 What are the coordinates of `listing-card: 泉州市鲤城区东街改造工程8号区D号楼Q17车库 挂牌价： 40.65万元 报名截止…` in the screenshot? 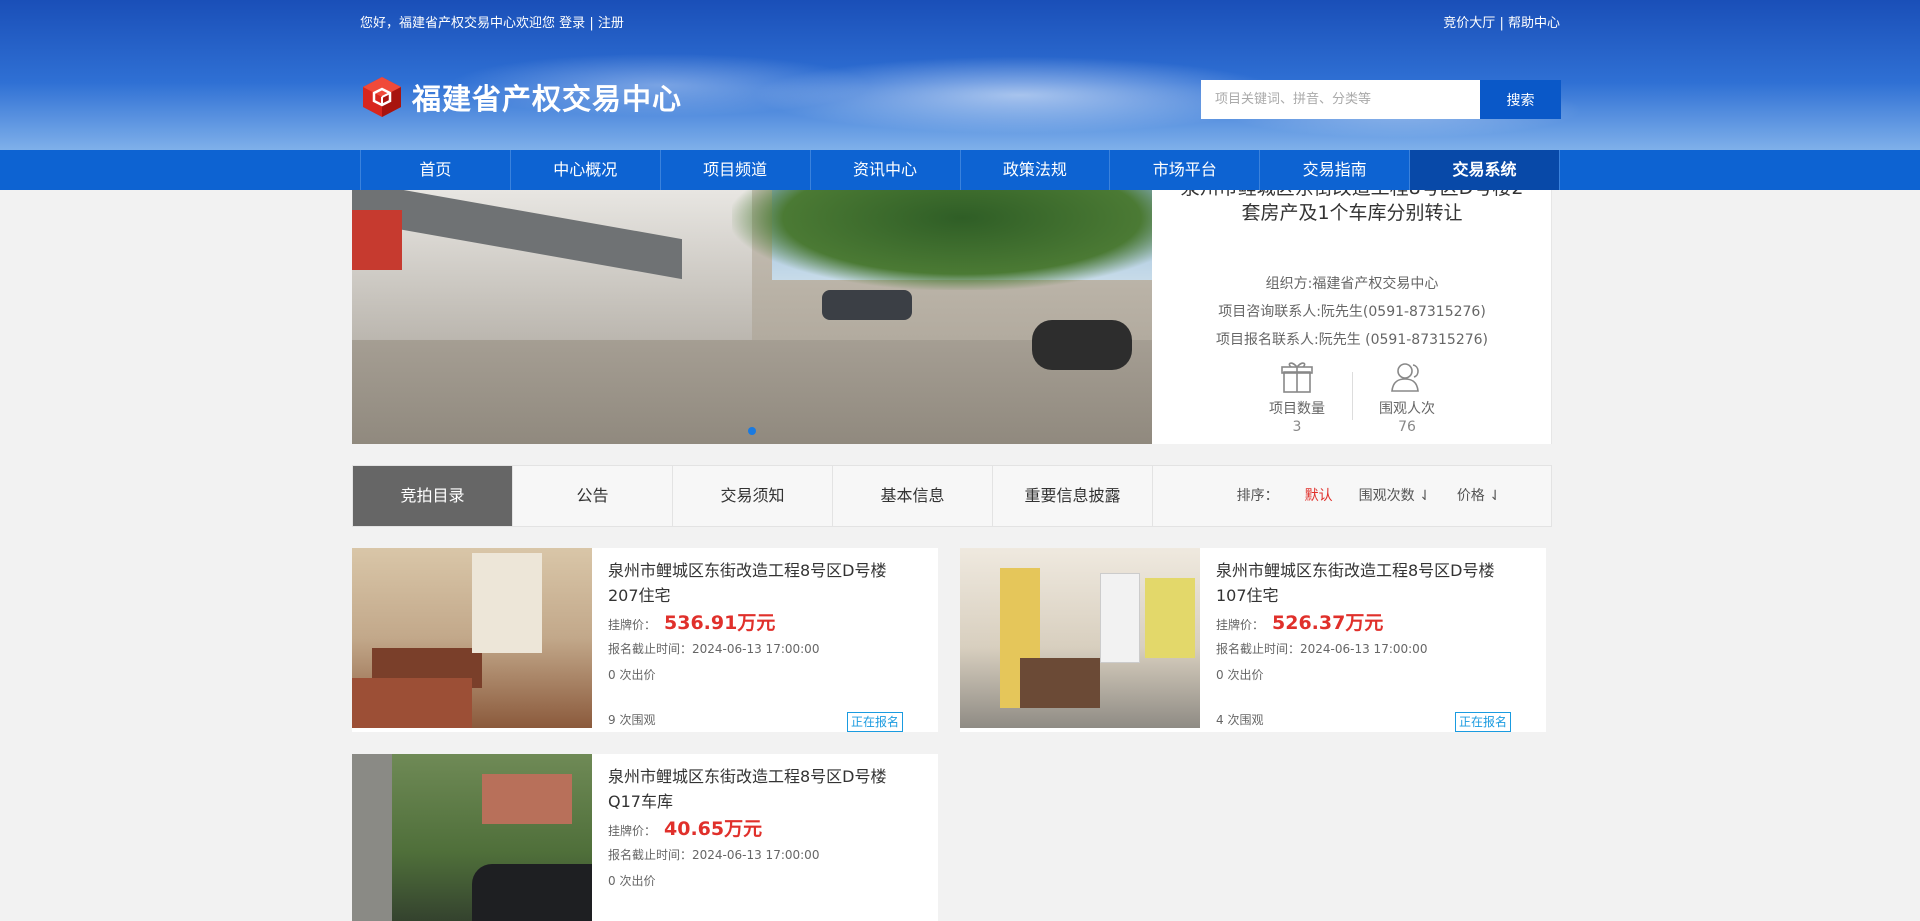 It's located at (645, 837).